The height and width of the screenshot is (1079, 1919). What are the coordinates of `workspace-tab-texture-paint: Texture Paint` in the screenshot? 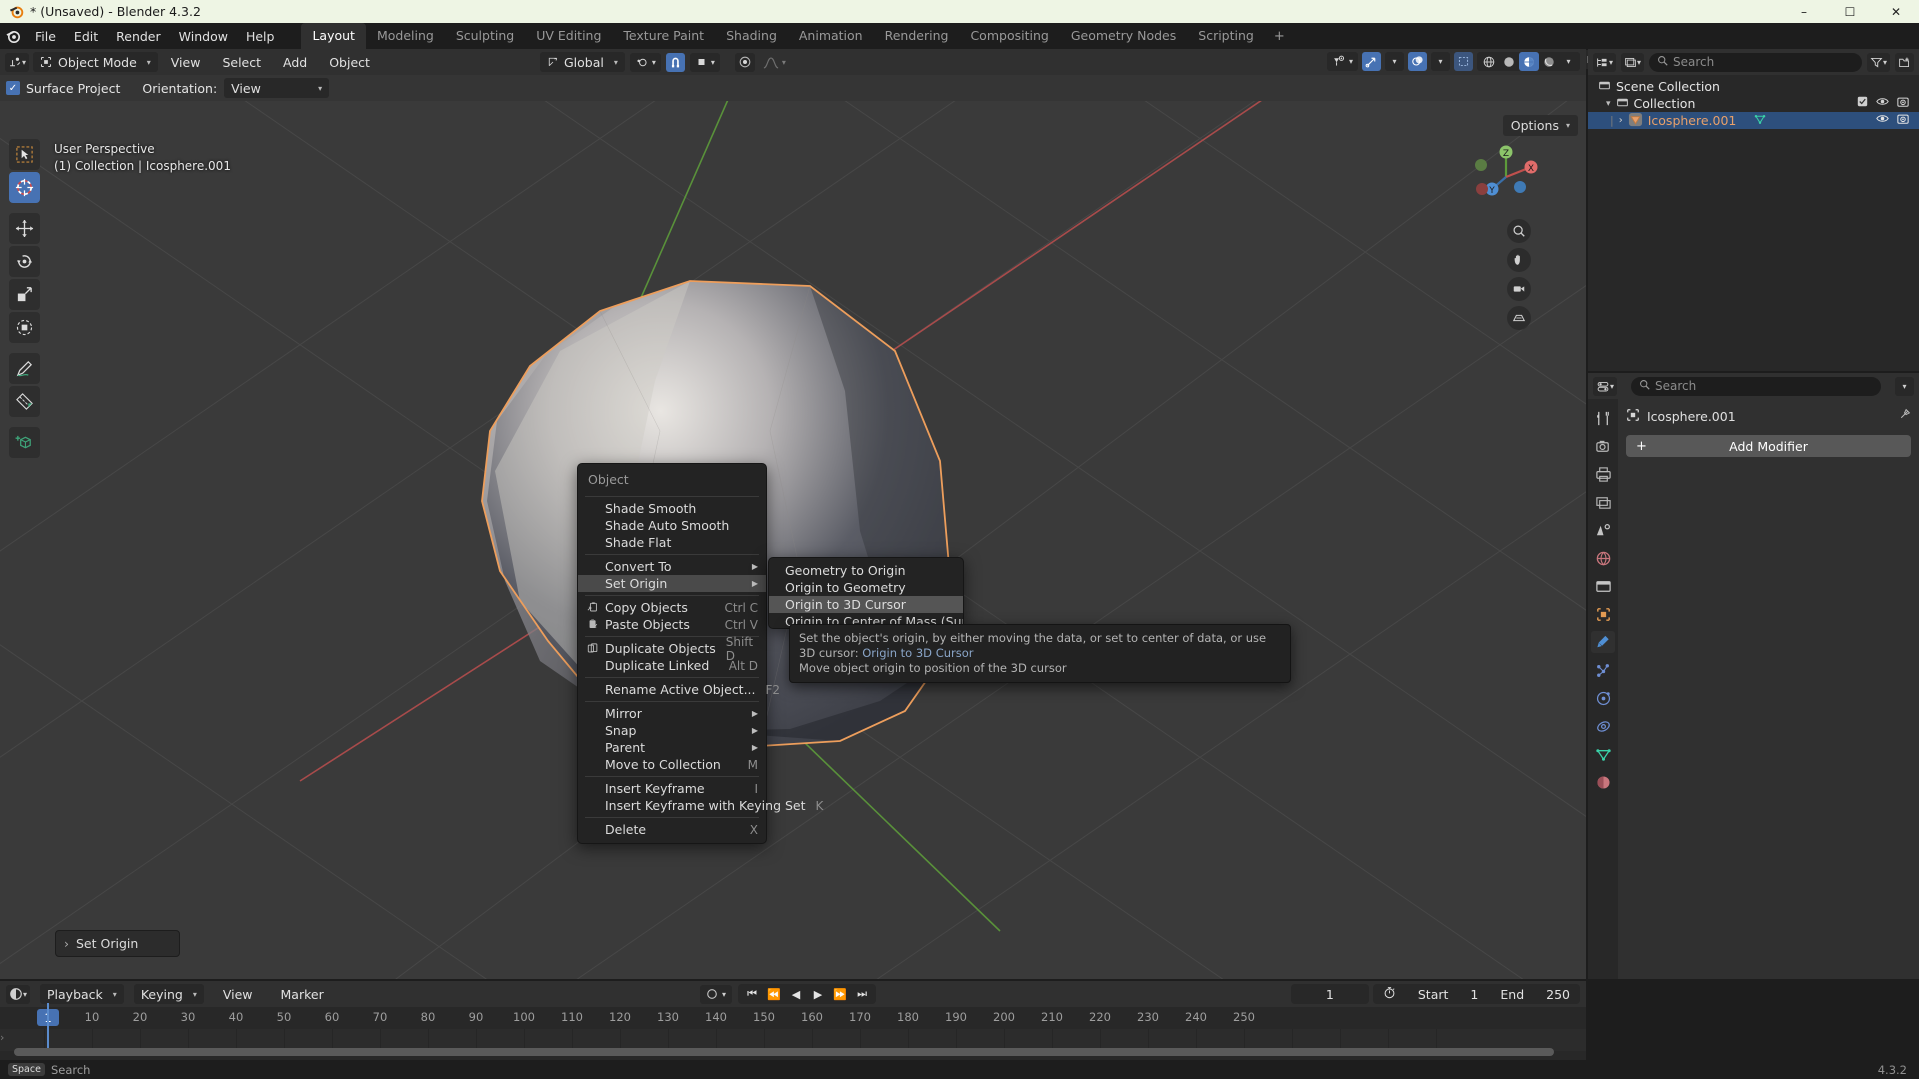 It's located at (663, 36).